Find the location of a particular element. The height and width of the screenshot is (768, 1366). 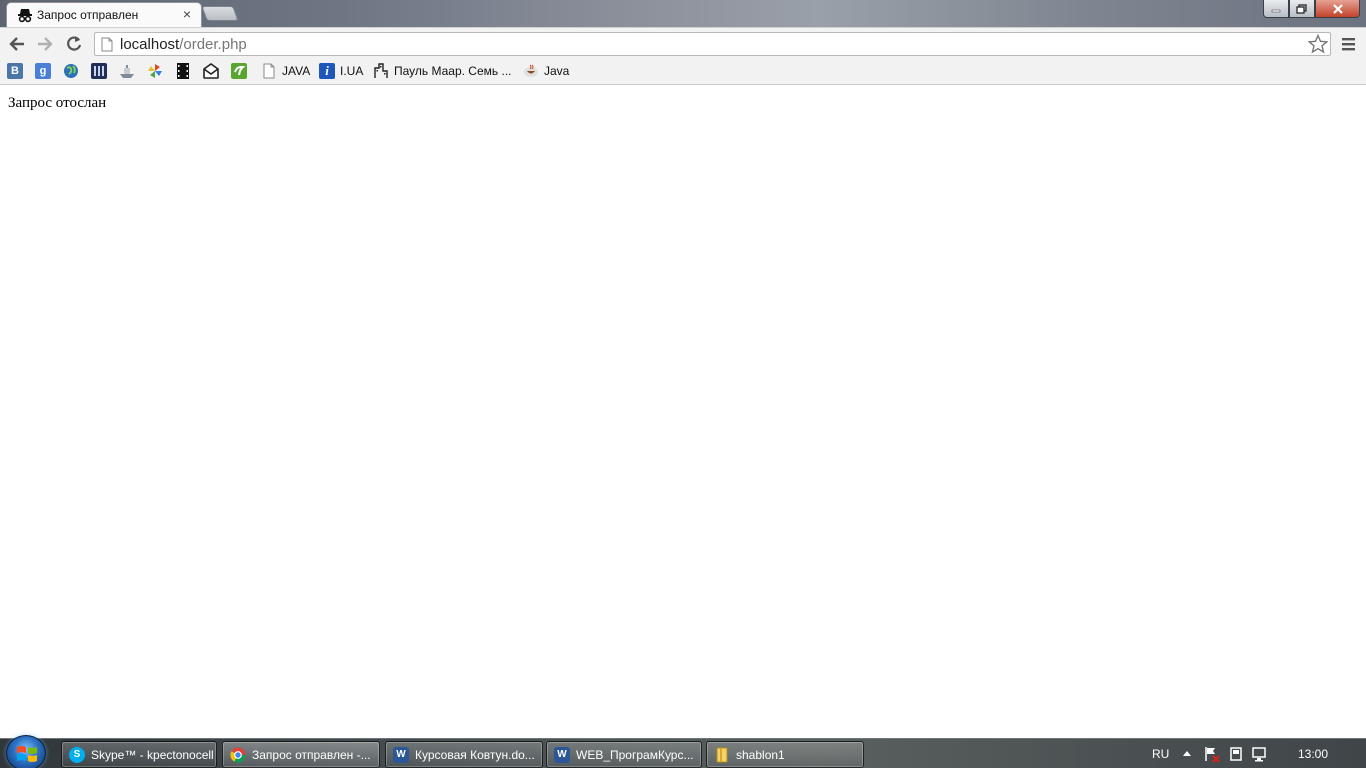

reload-icon is located at coordinates (74, 43).